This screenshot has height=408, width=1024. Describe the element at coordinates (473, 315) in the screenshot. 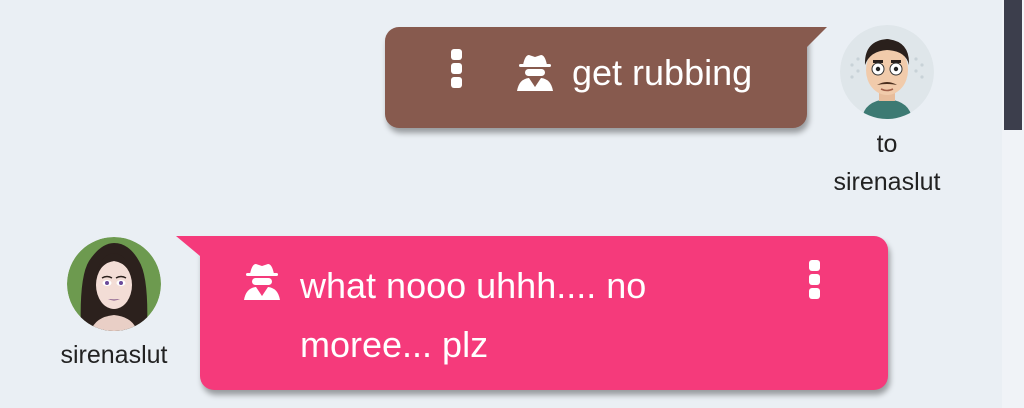

I see `message-text: what nooo uhhh.... no moree... plz` at that location.